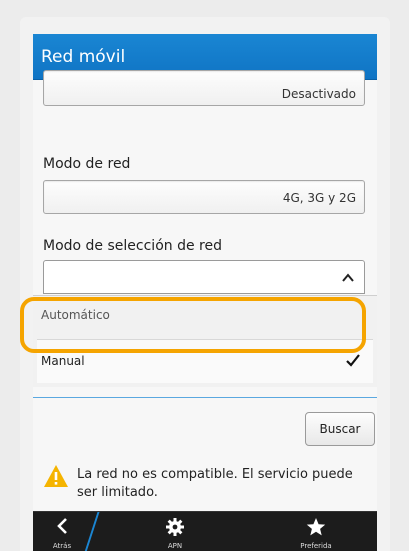 This screenshot has height=551, width=409. I want to click on data-roaming-value: Desactivado, so click(318, 94).